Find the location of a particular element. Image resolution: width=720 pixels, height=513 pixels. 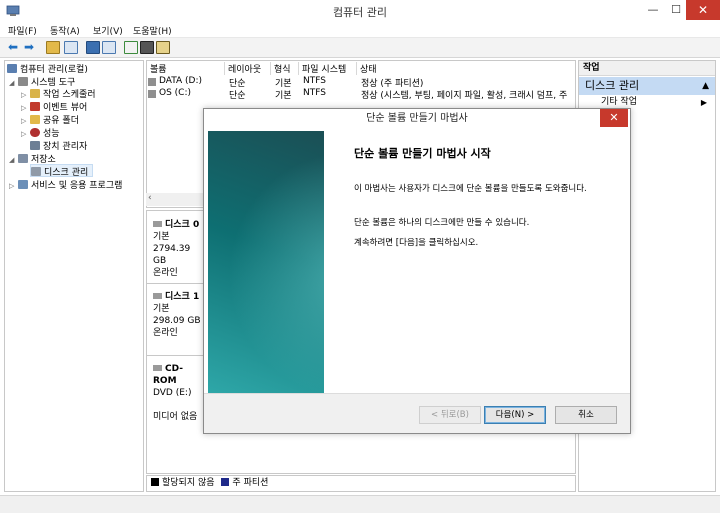

primary-swatch is located at coordinates (225, 482).